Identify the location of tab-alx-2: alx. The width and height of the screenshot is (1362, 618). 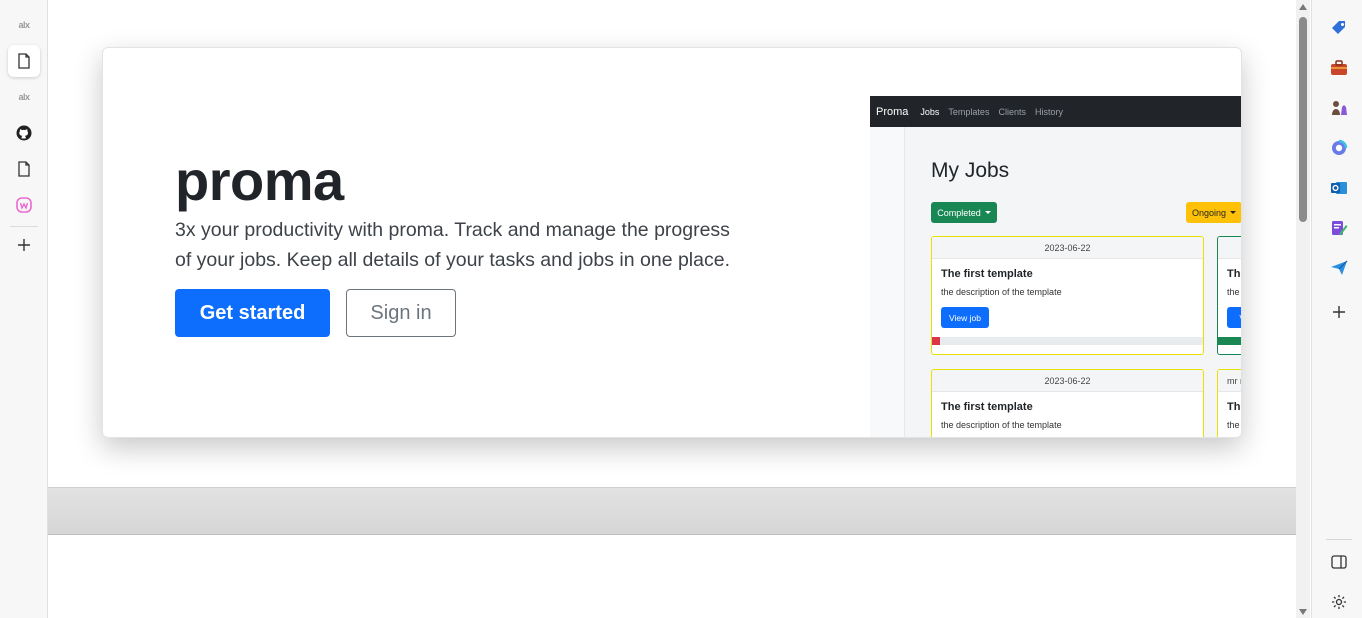
(24, 97).